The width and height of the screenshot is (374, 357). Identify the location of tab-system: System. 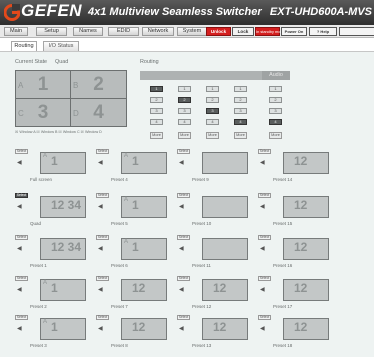
(192, 31).